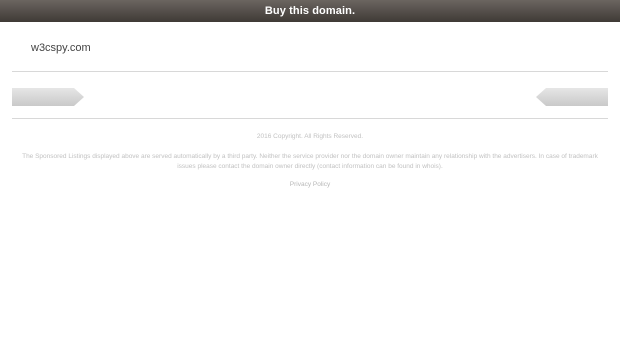 The height and width of the screenshot is (343, 620). I want to click on content-divider, so click(310, 118).